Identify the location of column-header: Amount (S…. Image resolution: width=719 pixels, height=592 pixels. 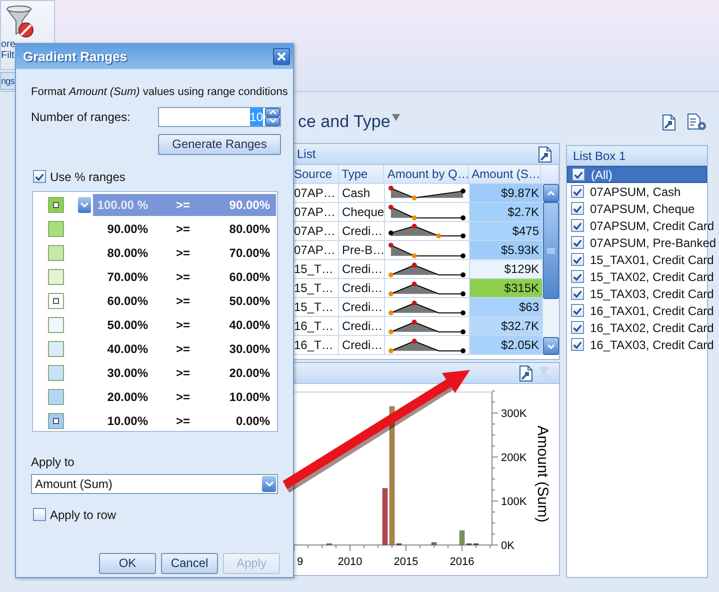
(505, 174).